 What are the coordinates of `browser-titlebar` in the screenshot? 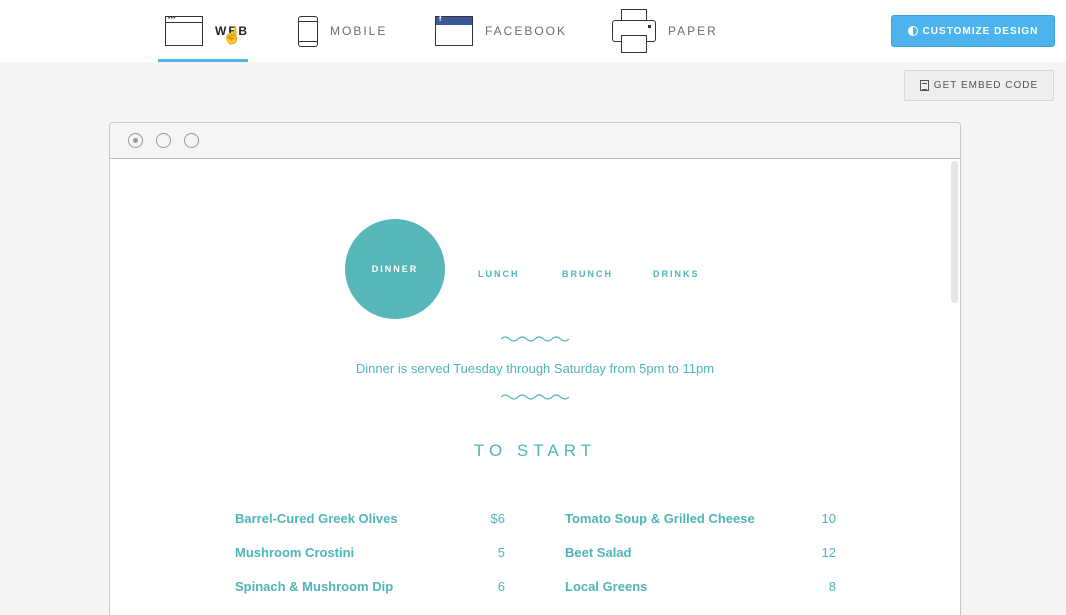 It's located at (535, 141).